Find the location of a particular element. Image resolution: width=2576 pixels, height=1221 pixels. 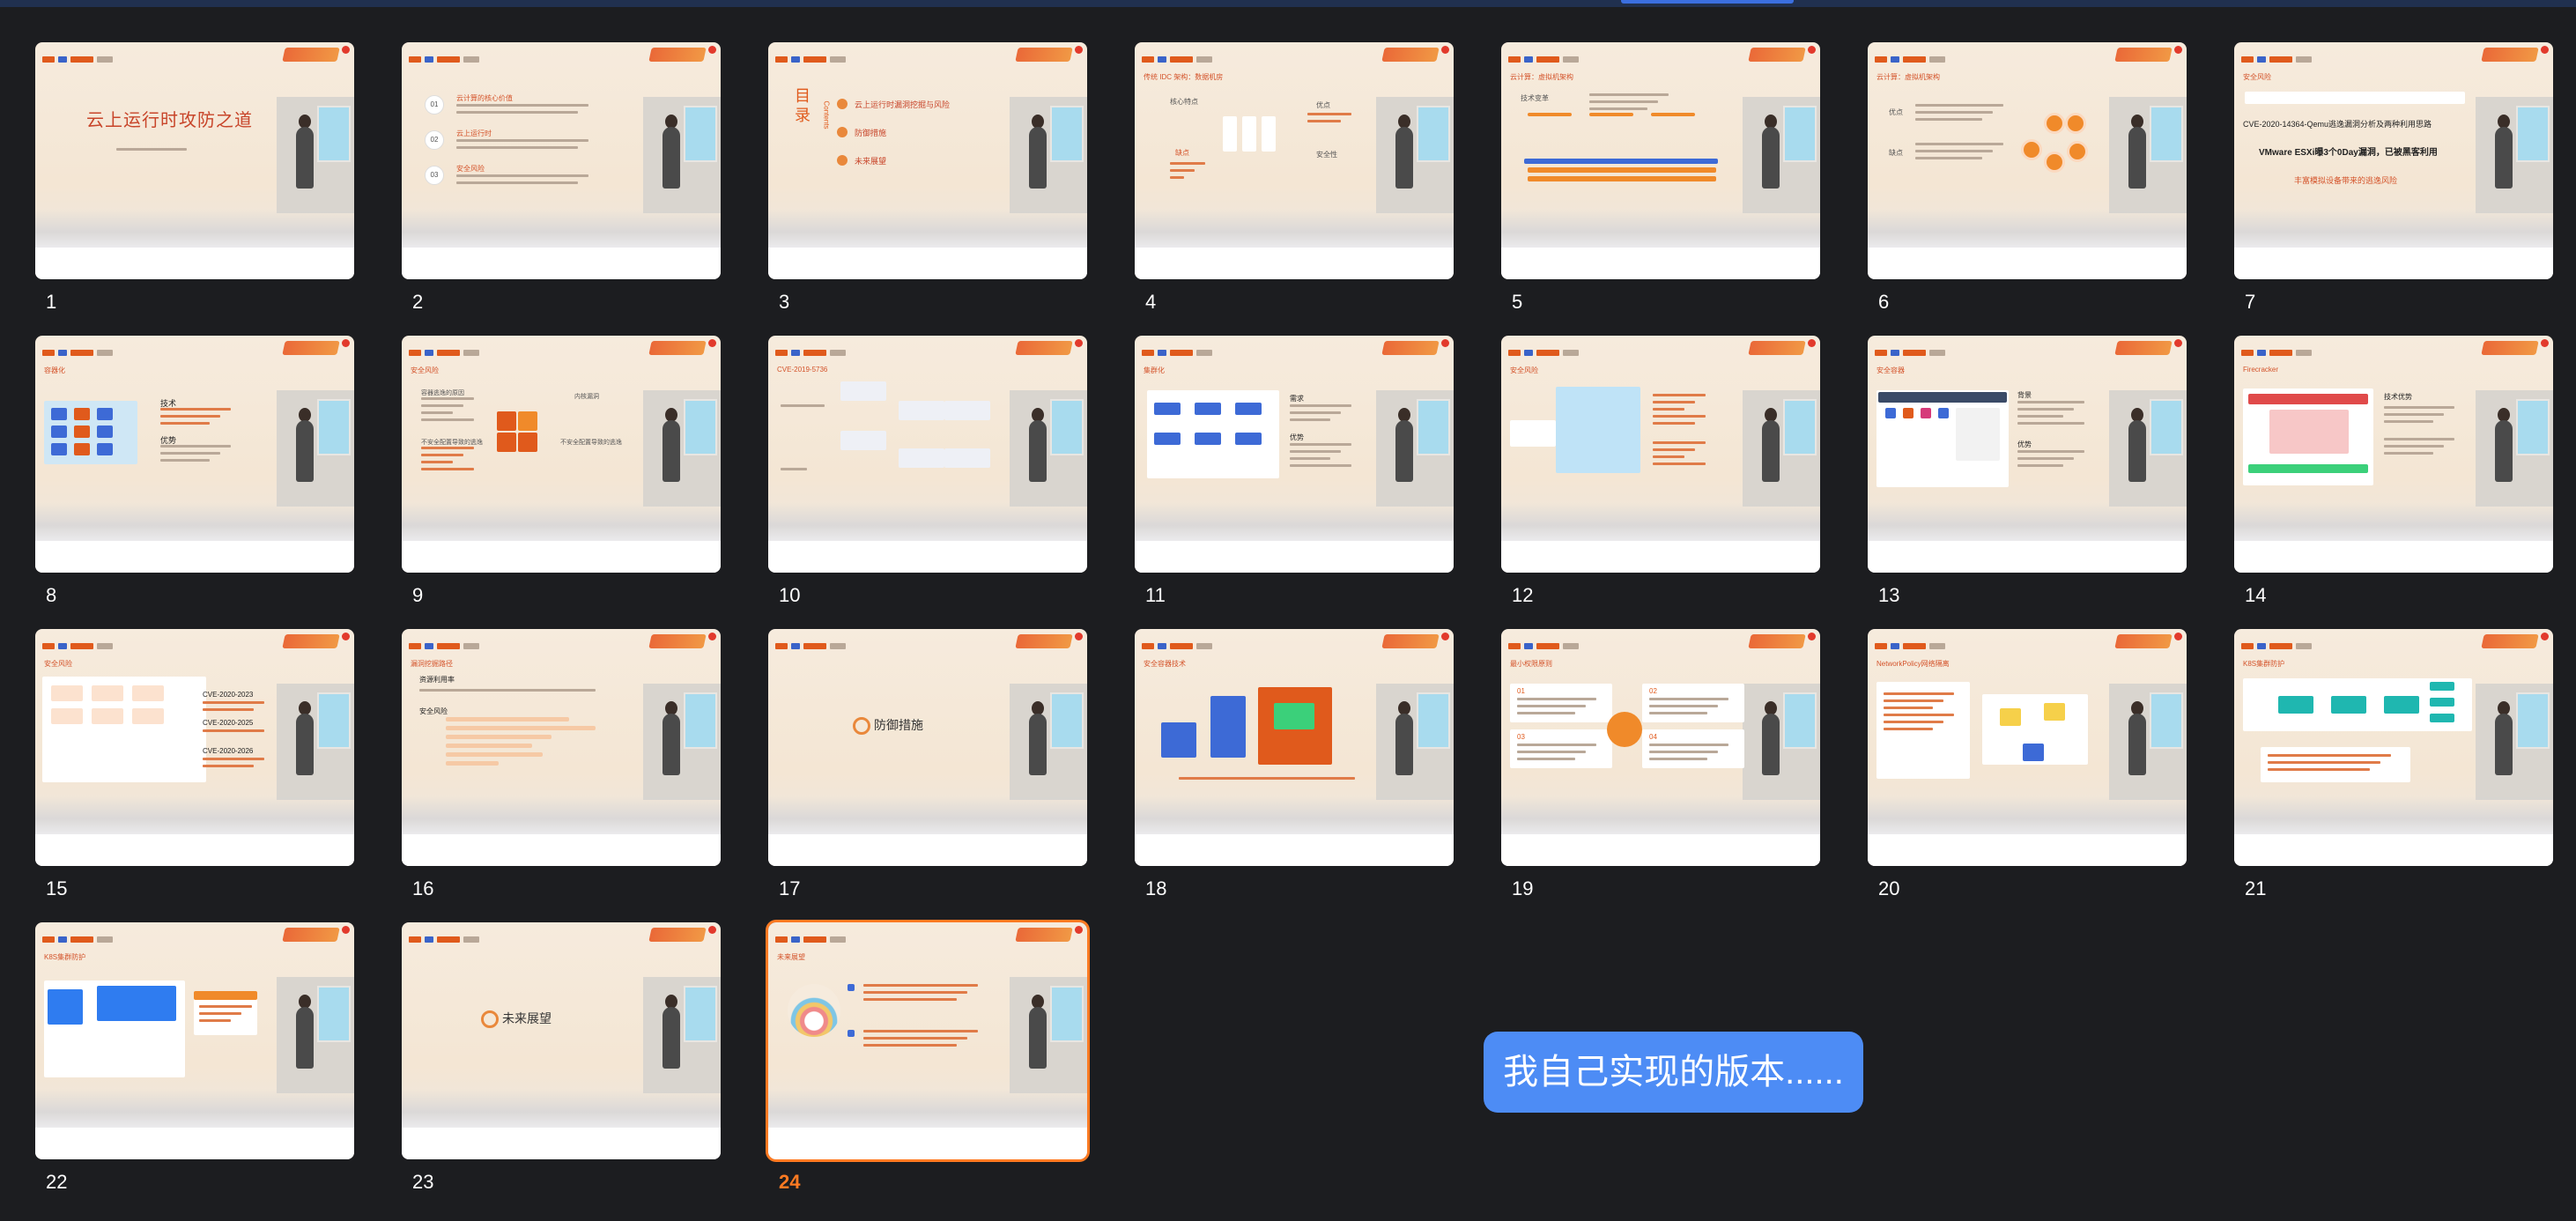

slide-thumbnail-2: 01 云计算的核心价值 02 云上运行时 03 安全风险 is located at coordinates (562, 160).